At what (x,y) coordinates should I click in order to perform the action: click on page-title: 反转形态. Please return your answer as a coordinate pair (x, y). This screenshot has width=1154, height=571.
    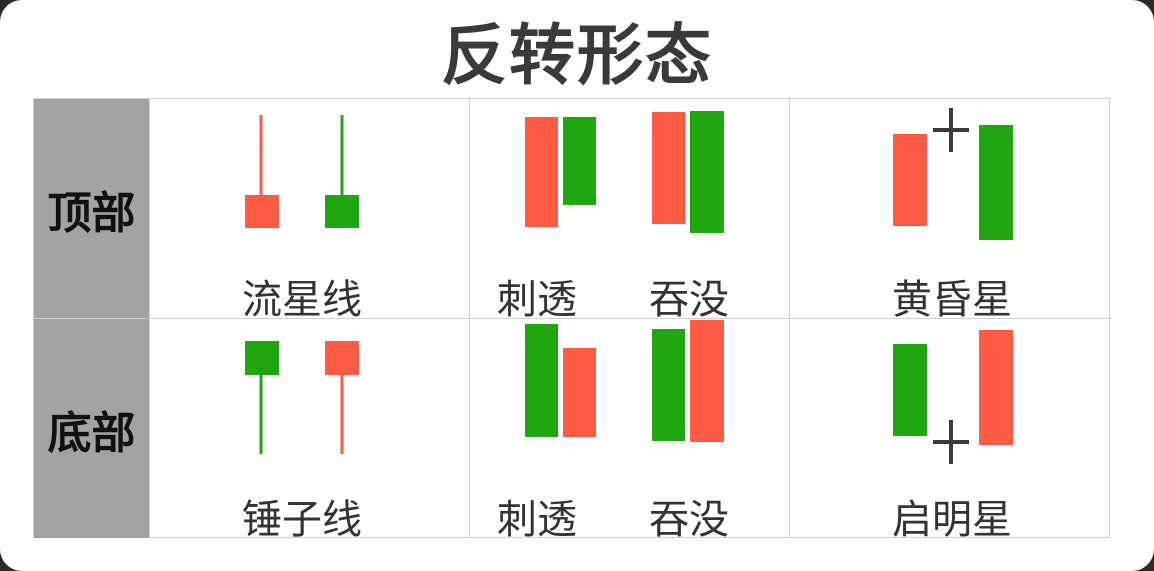
    Looking at the image, I should click on (577, 55).